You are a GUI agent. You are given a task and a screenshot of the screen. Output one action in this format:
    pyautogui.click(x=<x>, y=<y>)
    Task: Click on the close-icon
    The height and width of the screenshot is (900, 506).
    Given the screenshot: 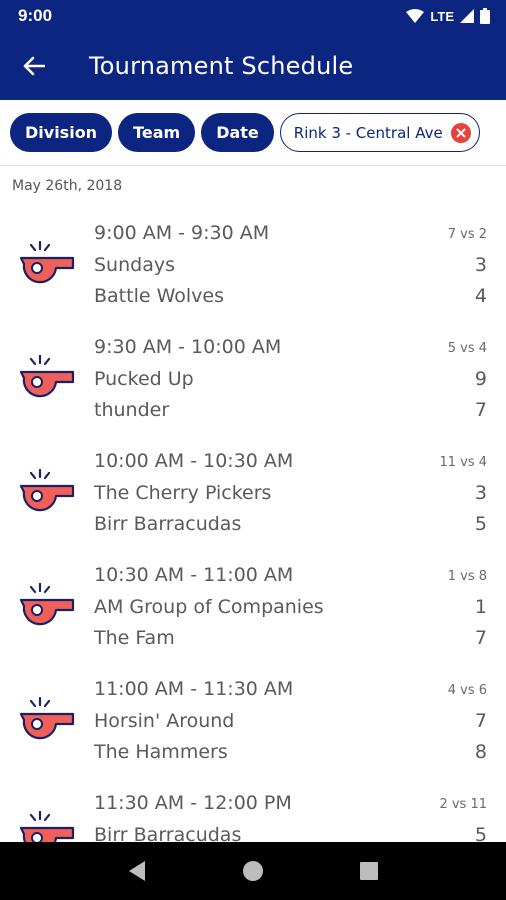 What is the action you would take?
    pyautogui.click(x=461, y=132)
    